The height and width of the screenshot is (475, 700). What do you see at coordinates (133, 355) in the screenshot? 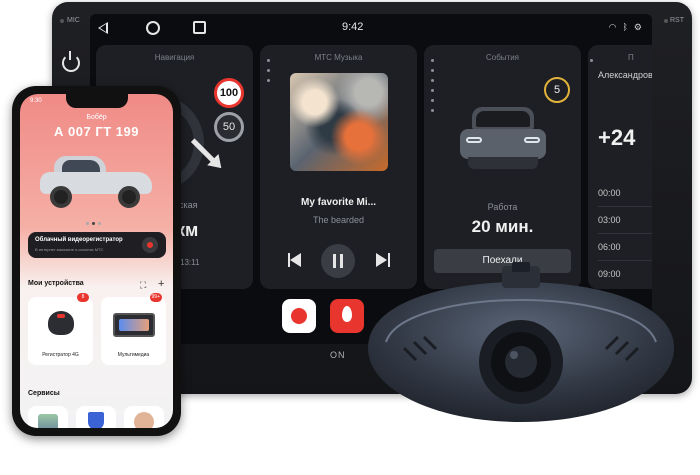
I see `device-label: Мультимедиа` at bounding box center [133, 355].